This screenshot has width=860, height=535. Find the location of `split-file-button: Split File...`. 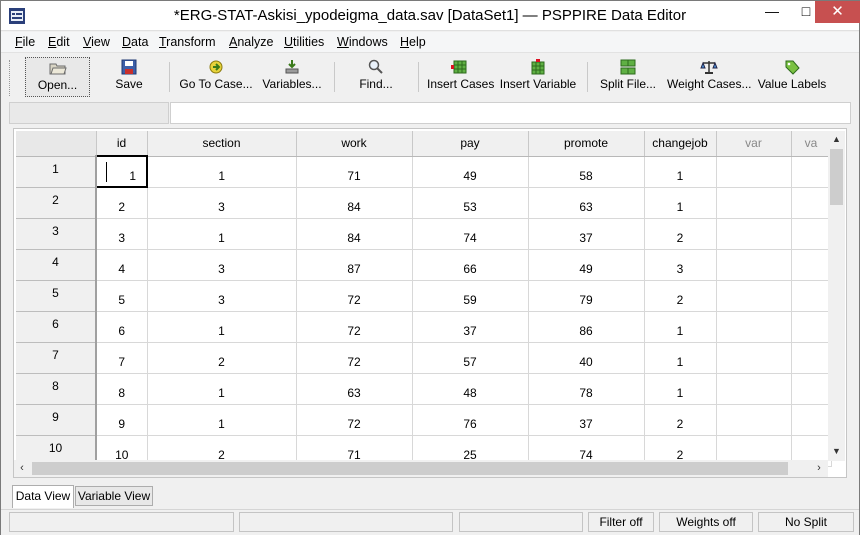

split-file-button: Split File... is located at coordinates (628, 77).